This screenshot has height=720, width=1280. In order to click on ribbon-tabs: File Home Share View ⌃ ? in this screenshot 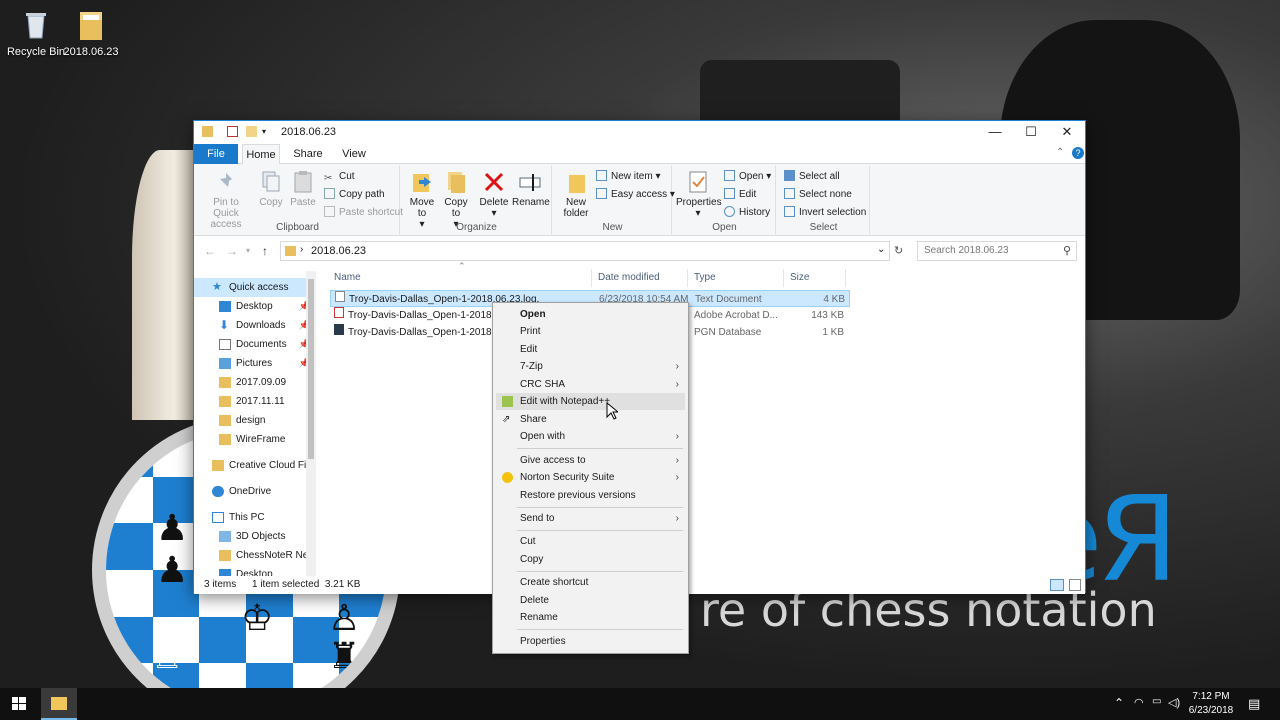, I will do `click(639, 154)`.